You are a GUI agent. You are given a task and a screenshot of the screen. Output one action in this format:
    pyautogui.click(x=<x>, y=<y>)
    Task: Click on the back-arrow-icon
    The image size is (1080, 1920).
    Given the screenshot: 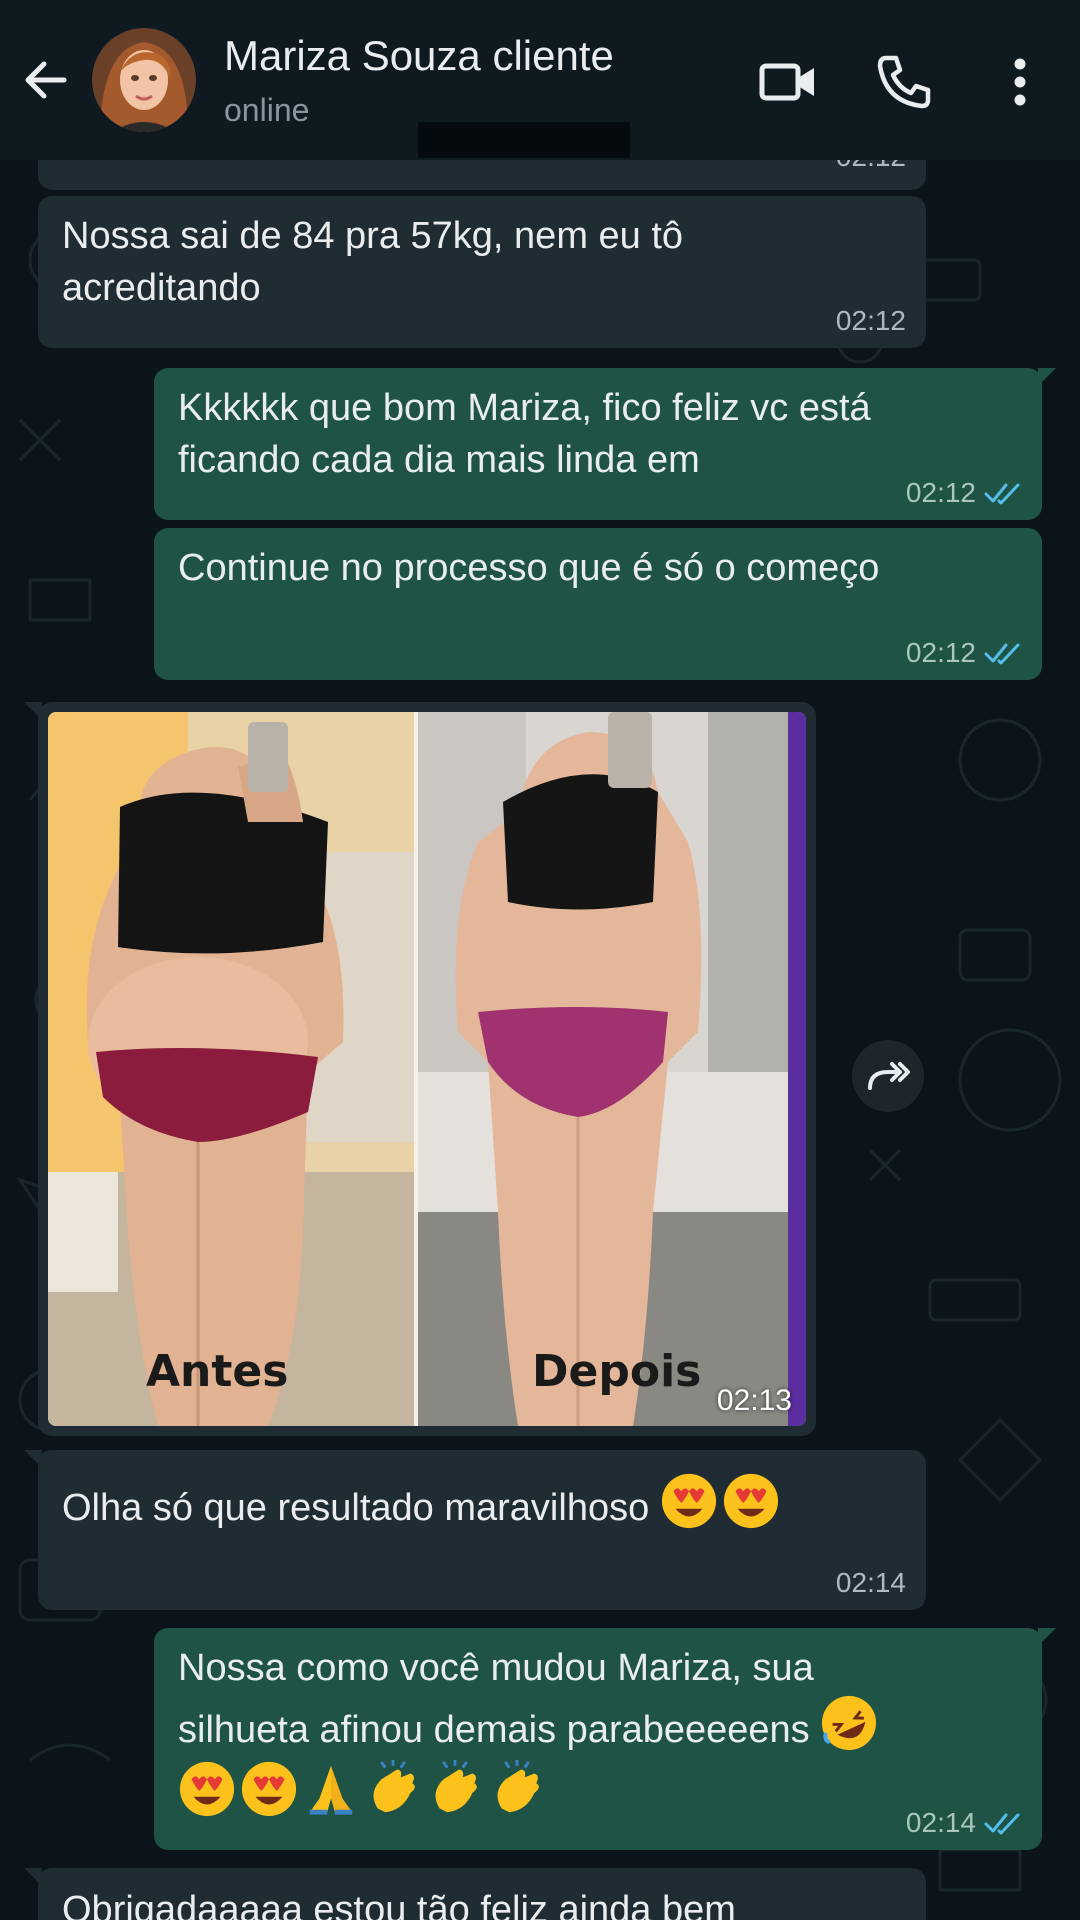 What is the action you would take?
    pyautogui.click(x=46, y=80)
    